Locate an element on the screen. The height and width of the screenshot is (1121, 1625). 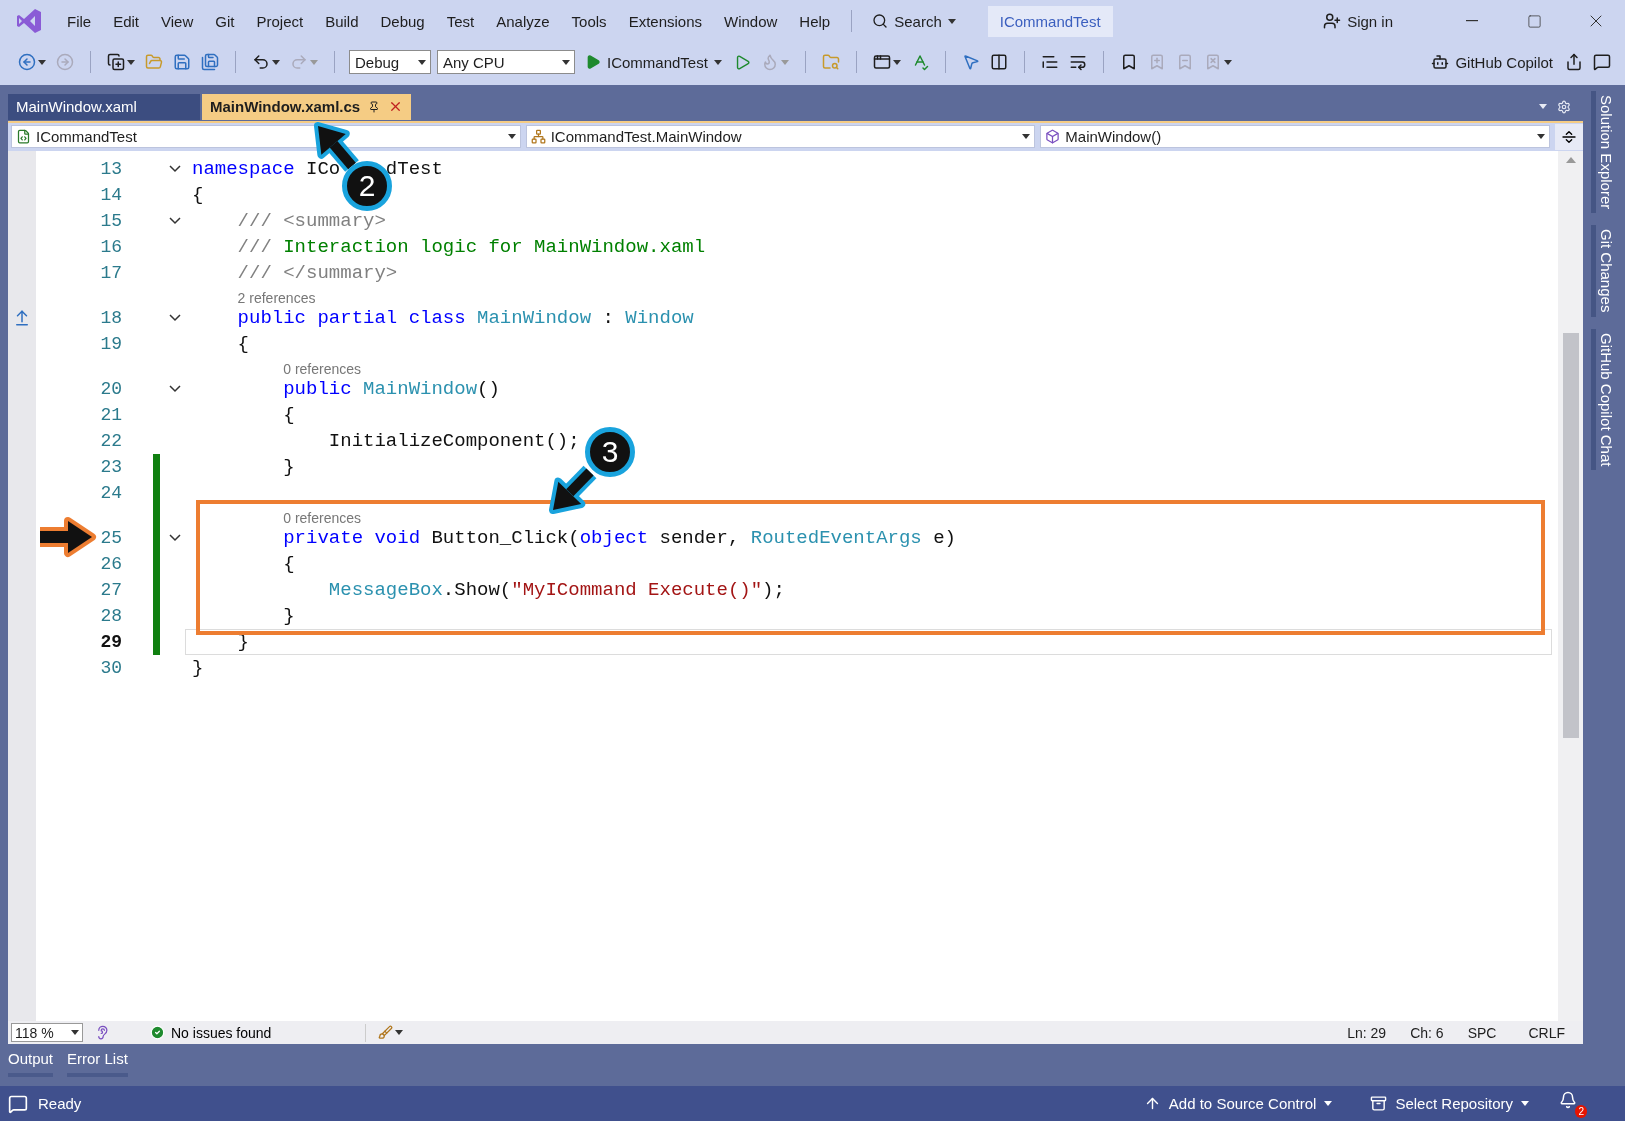
split-button is located at coordinates (1569, 136).